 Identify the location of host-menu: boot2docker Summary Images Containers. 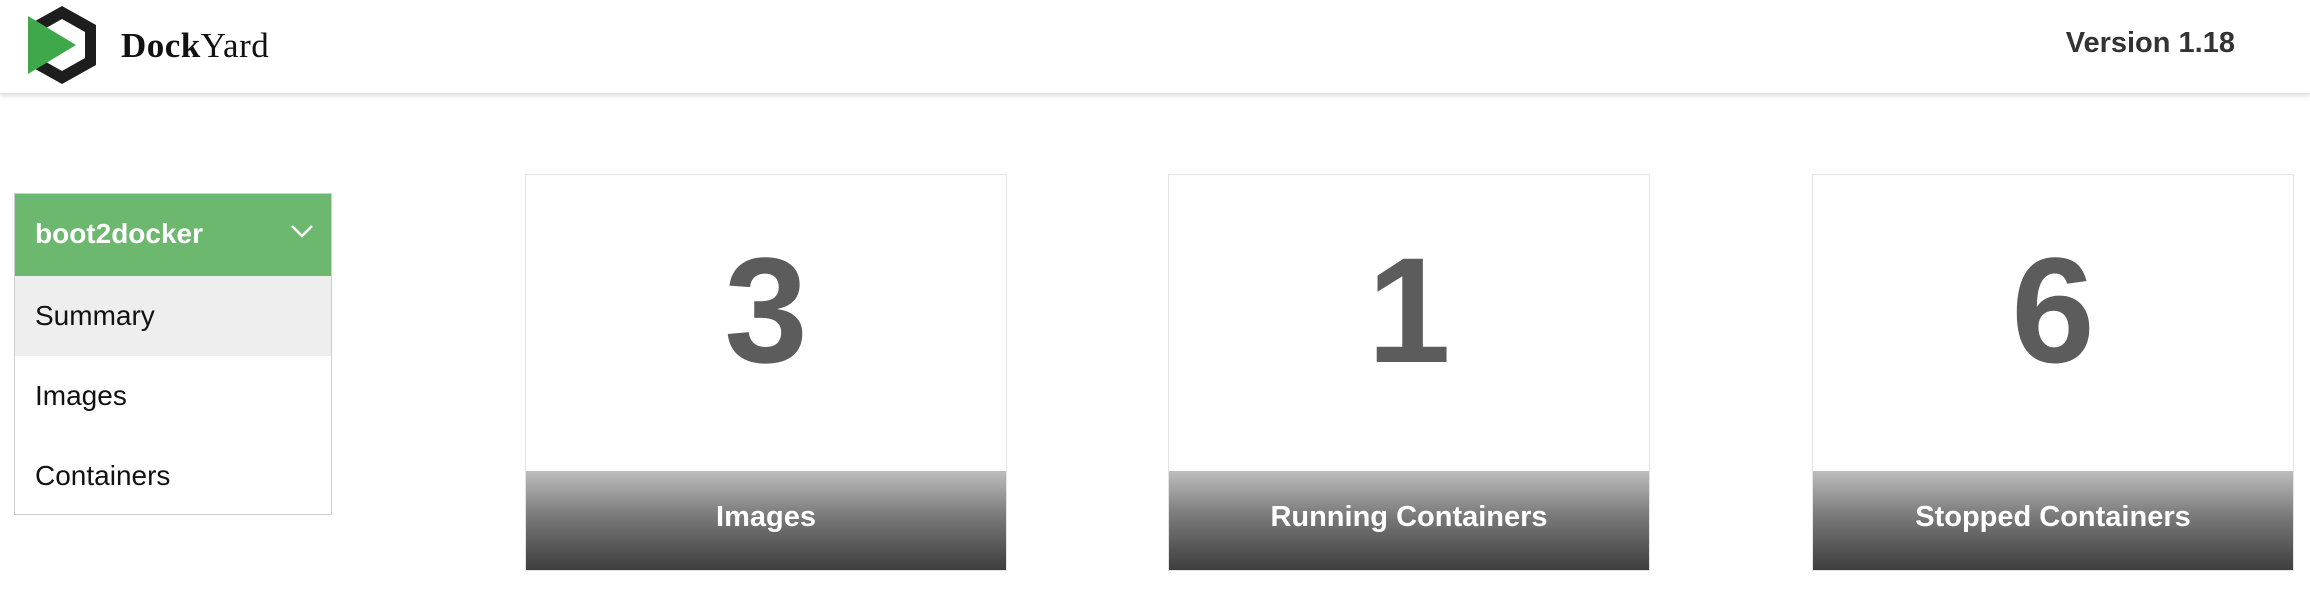
(173, 354).